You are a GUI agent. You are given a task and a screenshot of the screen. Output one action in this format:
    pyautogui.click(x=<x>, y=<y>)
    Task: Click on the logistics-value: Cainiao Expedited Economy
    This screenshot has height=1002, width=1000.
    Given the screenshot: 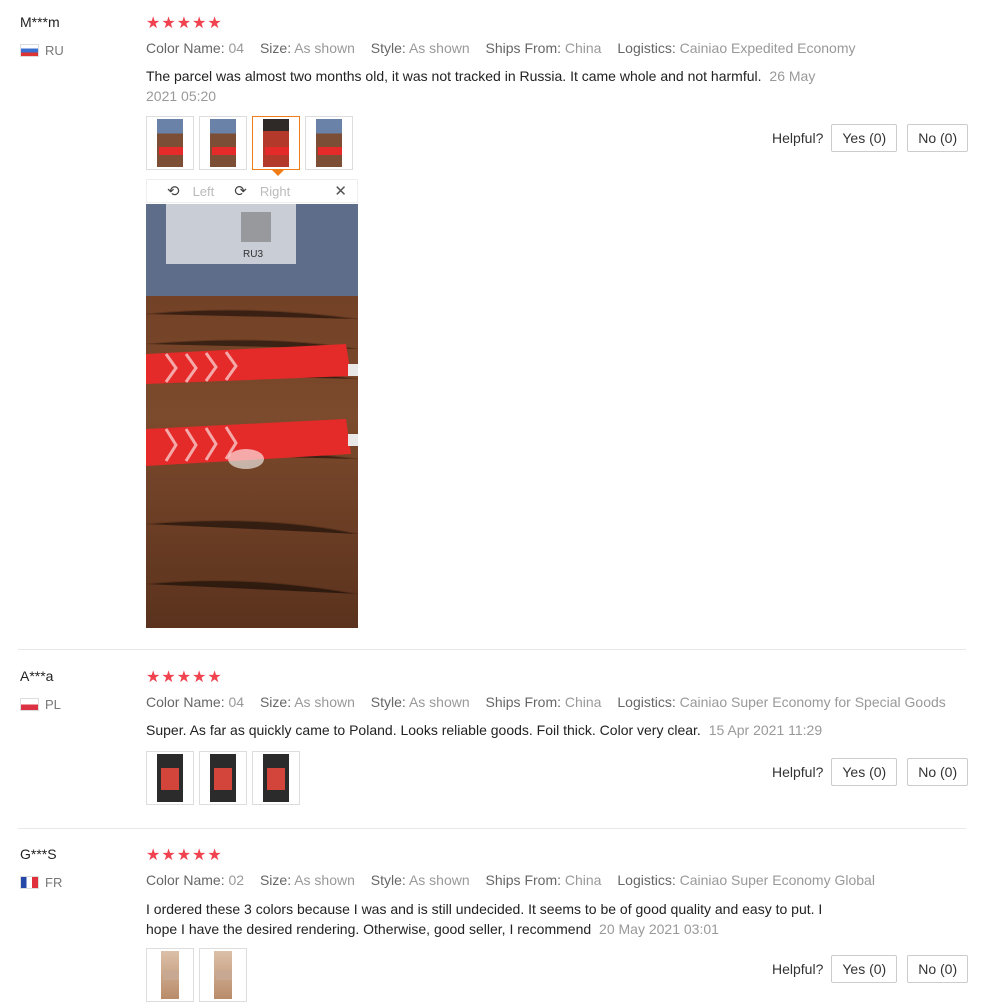 What is the action you would take?
    pyautogui.click(x=767, y=48)
    